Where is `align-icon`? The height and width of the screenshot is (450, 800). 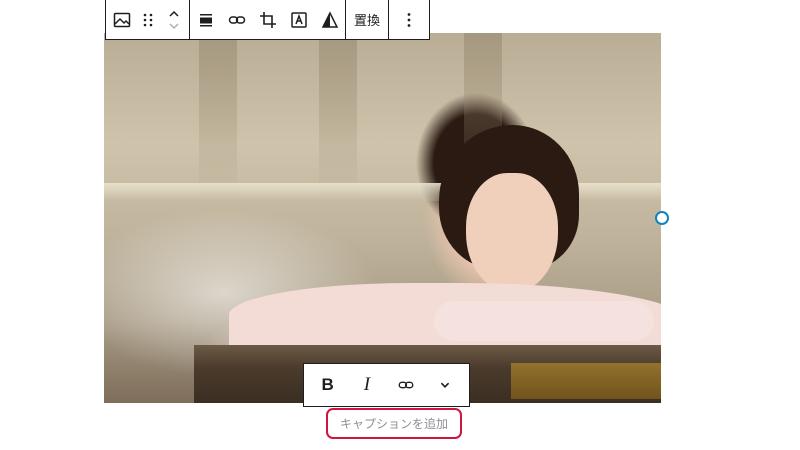 align-icon is located at coordinates (205, 19).